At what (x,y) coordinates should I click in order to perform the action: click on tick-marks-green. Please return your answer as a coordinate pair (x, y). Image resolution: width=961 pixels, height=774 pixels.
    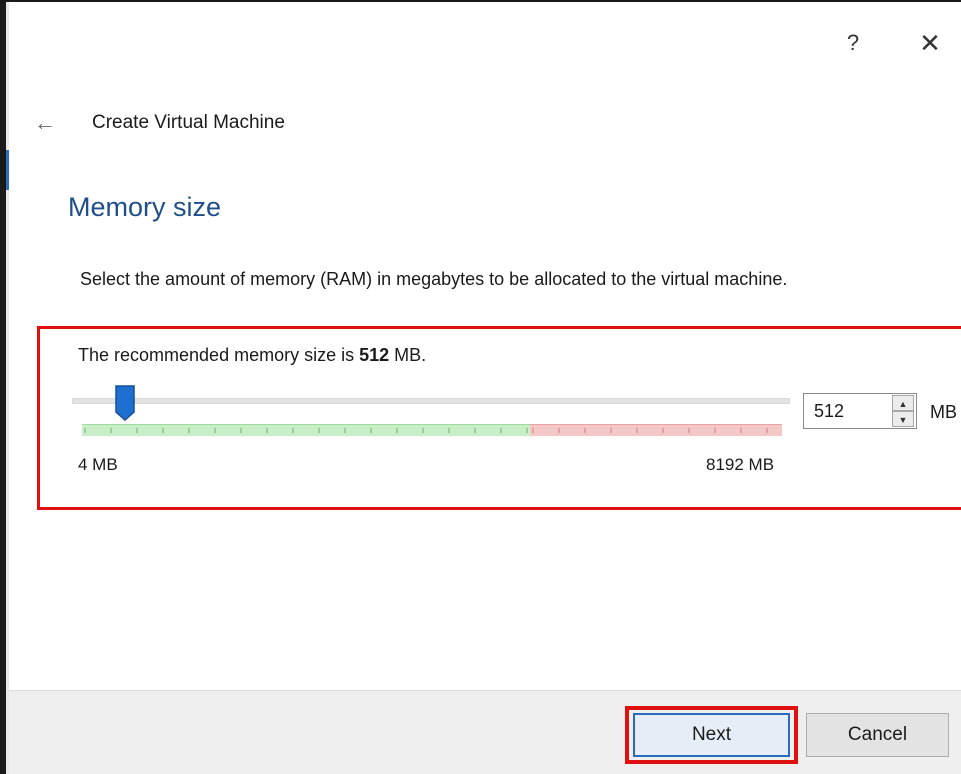
    Looking at the image, I should click on (306, 430).